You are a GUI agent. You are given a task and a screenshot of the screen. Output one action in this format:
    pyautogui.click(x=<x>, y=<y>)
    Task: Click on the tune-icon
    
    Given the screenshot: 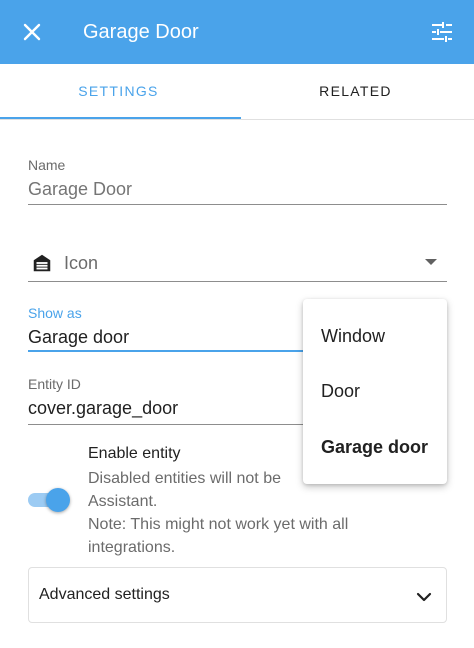 What is the action you would take?
    pyautogui.click(x=442, y=32)
    